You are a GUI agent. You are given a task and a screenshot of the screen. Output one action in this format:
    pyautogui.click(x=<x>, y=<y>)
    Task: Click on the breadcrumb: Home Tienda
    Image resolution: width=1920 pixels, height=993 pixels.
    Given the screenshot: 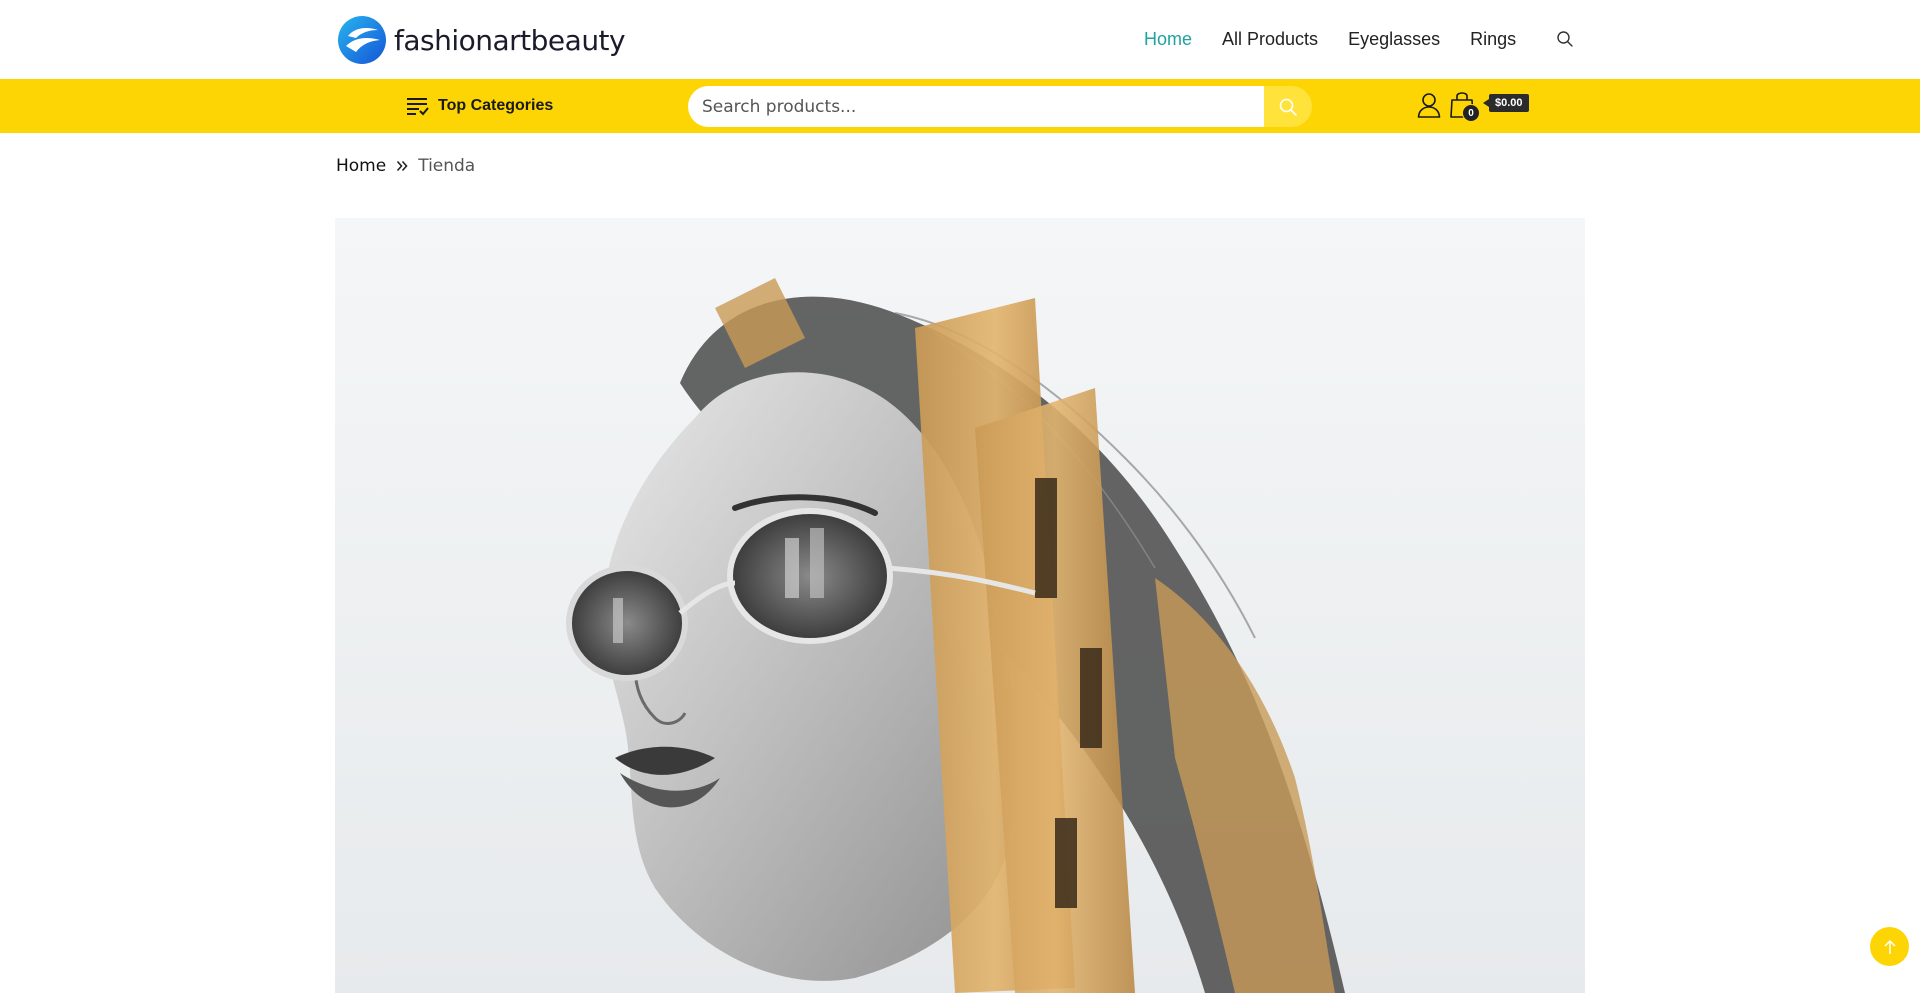 What is the action you would take?
    pyautogui.click(x=405, y=166)
    